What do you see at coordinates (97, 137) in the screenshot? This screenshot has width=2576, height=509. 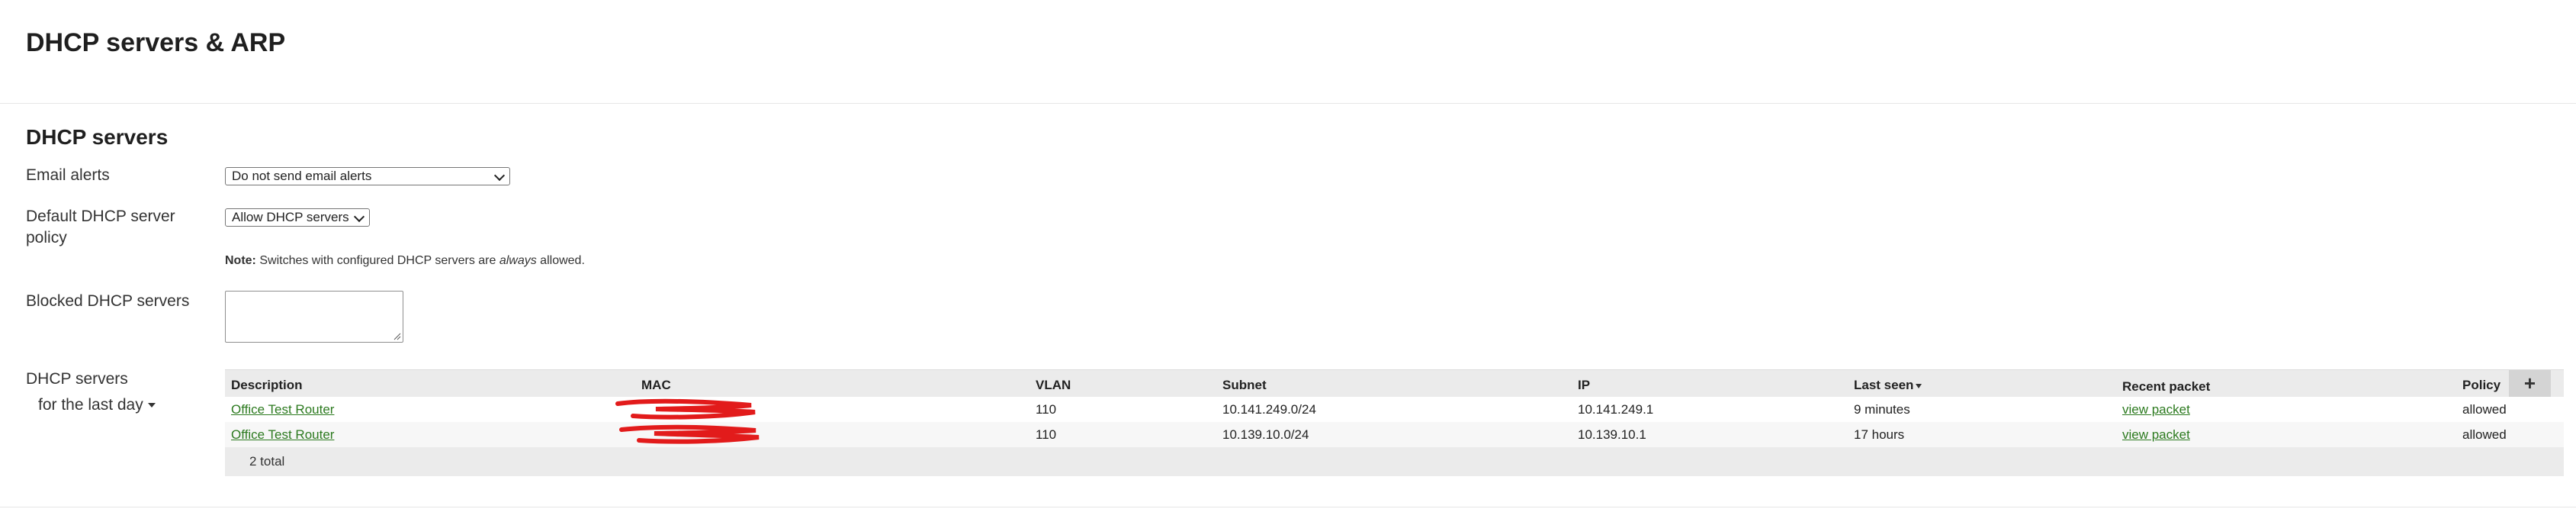 I see `section-title: DHCP servers` at bounding box center [97, 137].